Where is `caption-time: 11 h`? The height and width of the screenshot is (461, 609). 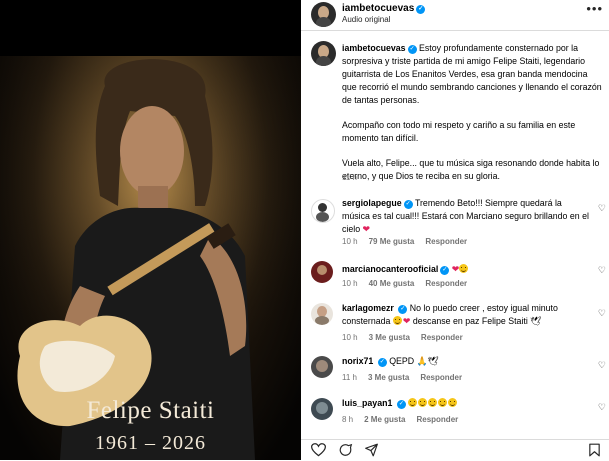
caption-time: 11 h is located at coordinates (349, 177).